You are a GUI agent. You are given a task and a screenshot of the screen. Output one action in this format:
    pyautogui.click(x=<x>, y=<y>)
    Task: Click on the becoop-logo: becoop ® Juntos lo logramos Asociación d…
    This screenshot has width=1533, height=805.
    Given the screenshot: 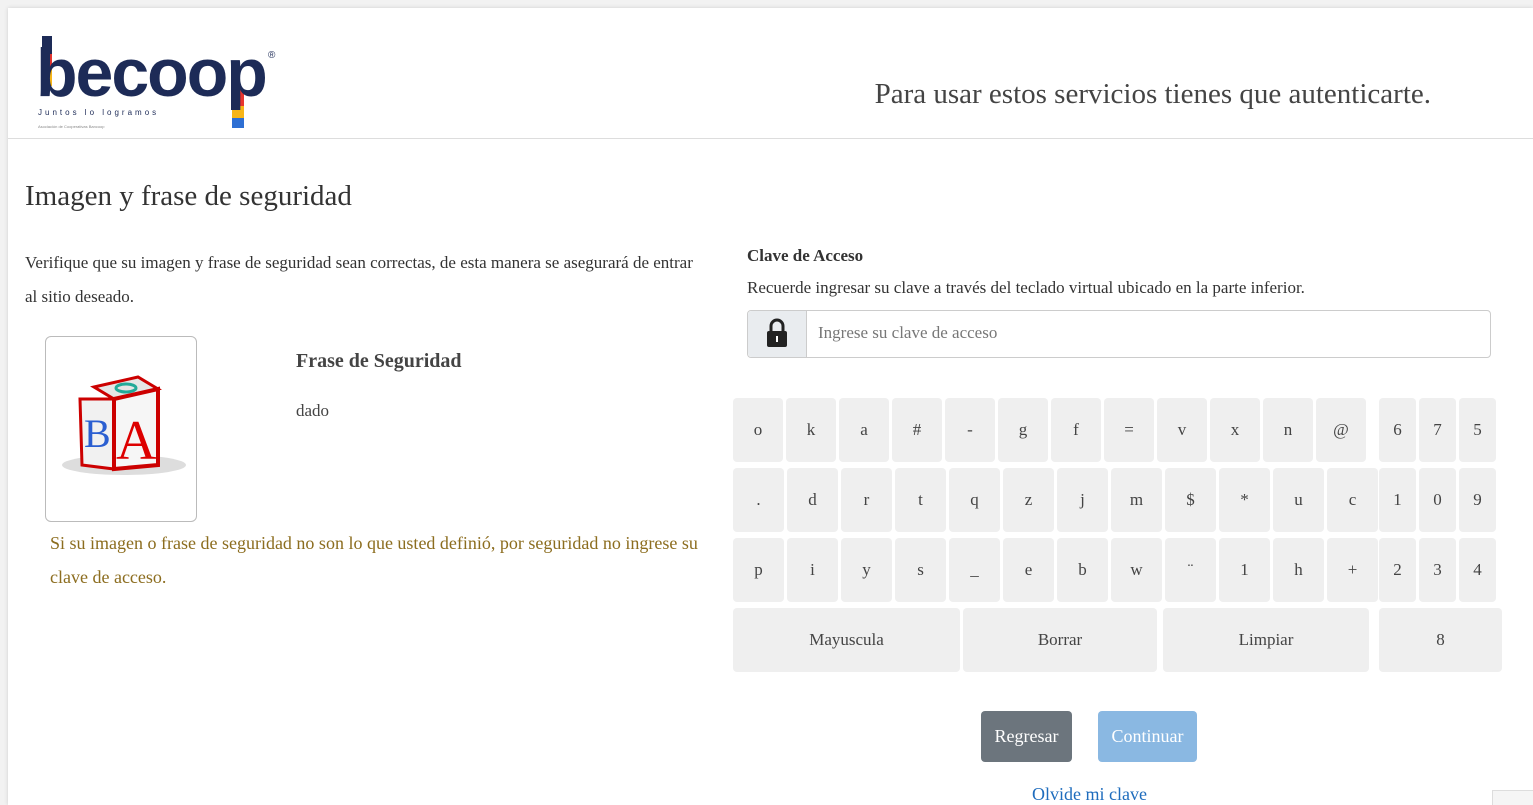 What is the action you would take?
    pyautogui.click(x=166, y=86)
    